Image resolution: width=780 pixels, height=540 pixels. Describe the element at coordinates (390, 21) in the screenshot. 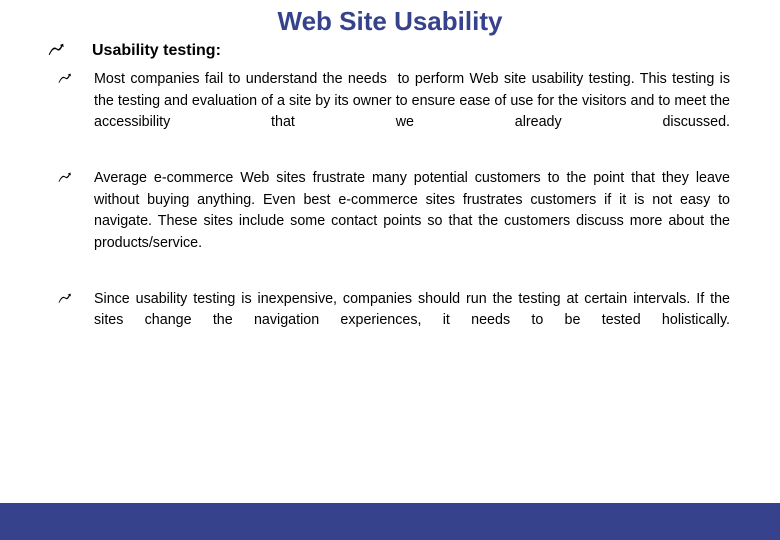

I see `page-title: Web Site Usability` at that location.